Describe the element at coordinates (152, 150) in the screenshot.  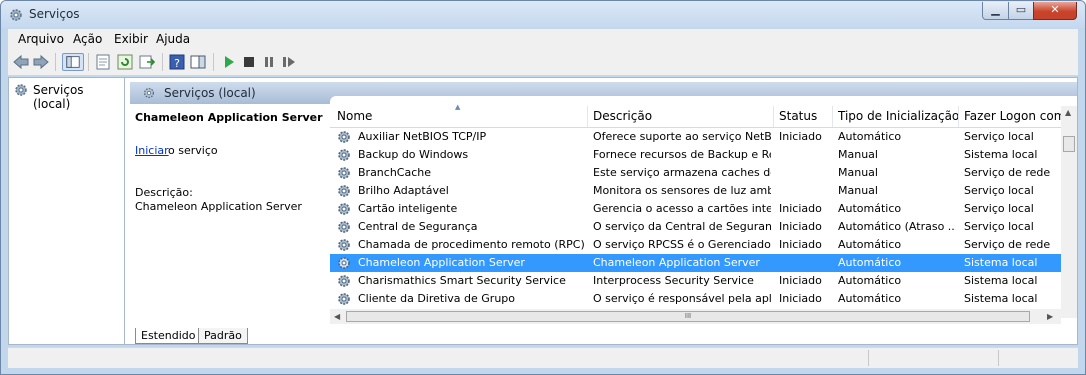
I see `start-service-link: Iniciar` at that location.